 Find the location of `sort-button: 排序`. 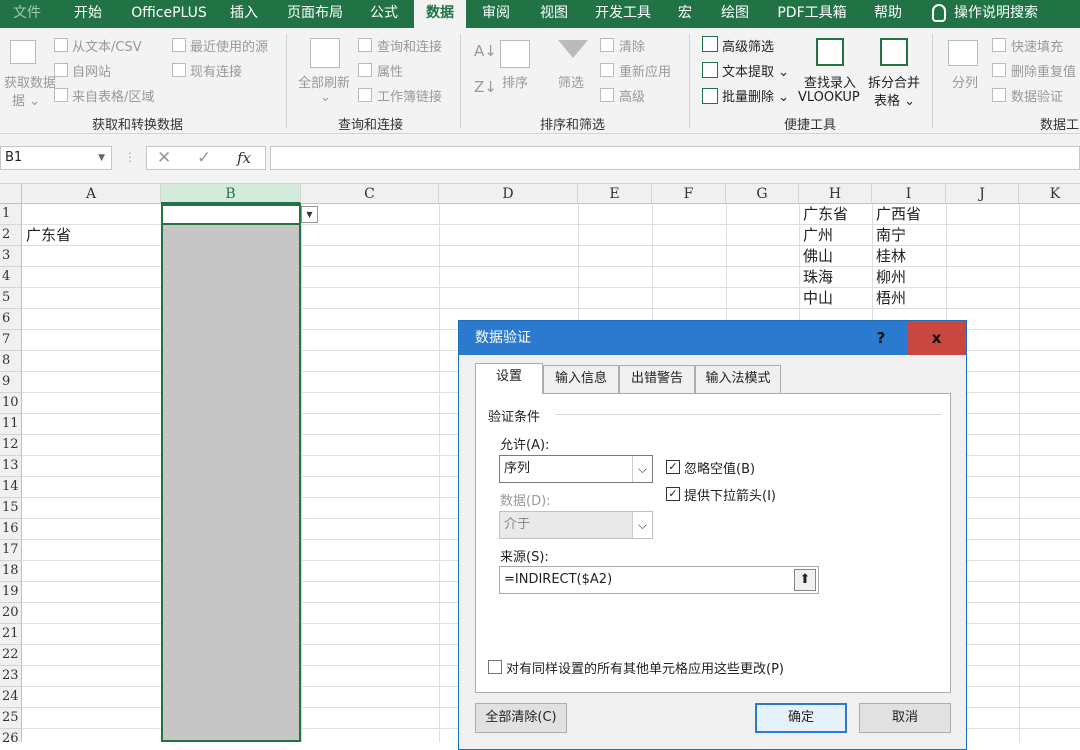

sort-button: 排序 is located at coordinates (515, 81).